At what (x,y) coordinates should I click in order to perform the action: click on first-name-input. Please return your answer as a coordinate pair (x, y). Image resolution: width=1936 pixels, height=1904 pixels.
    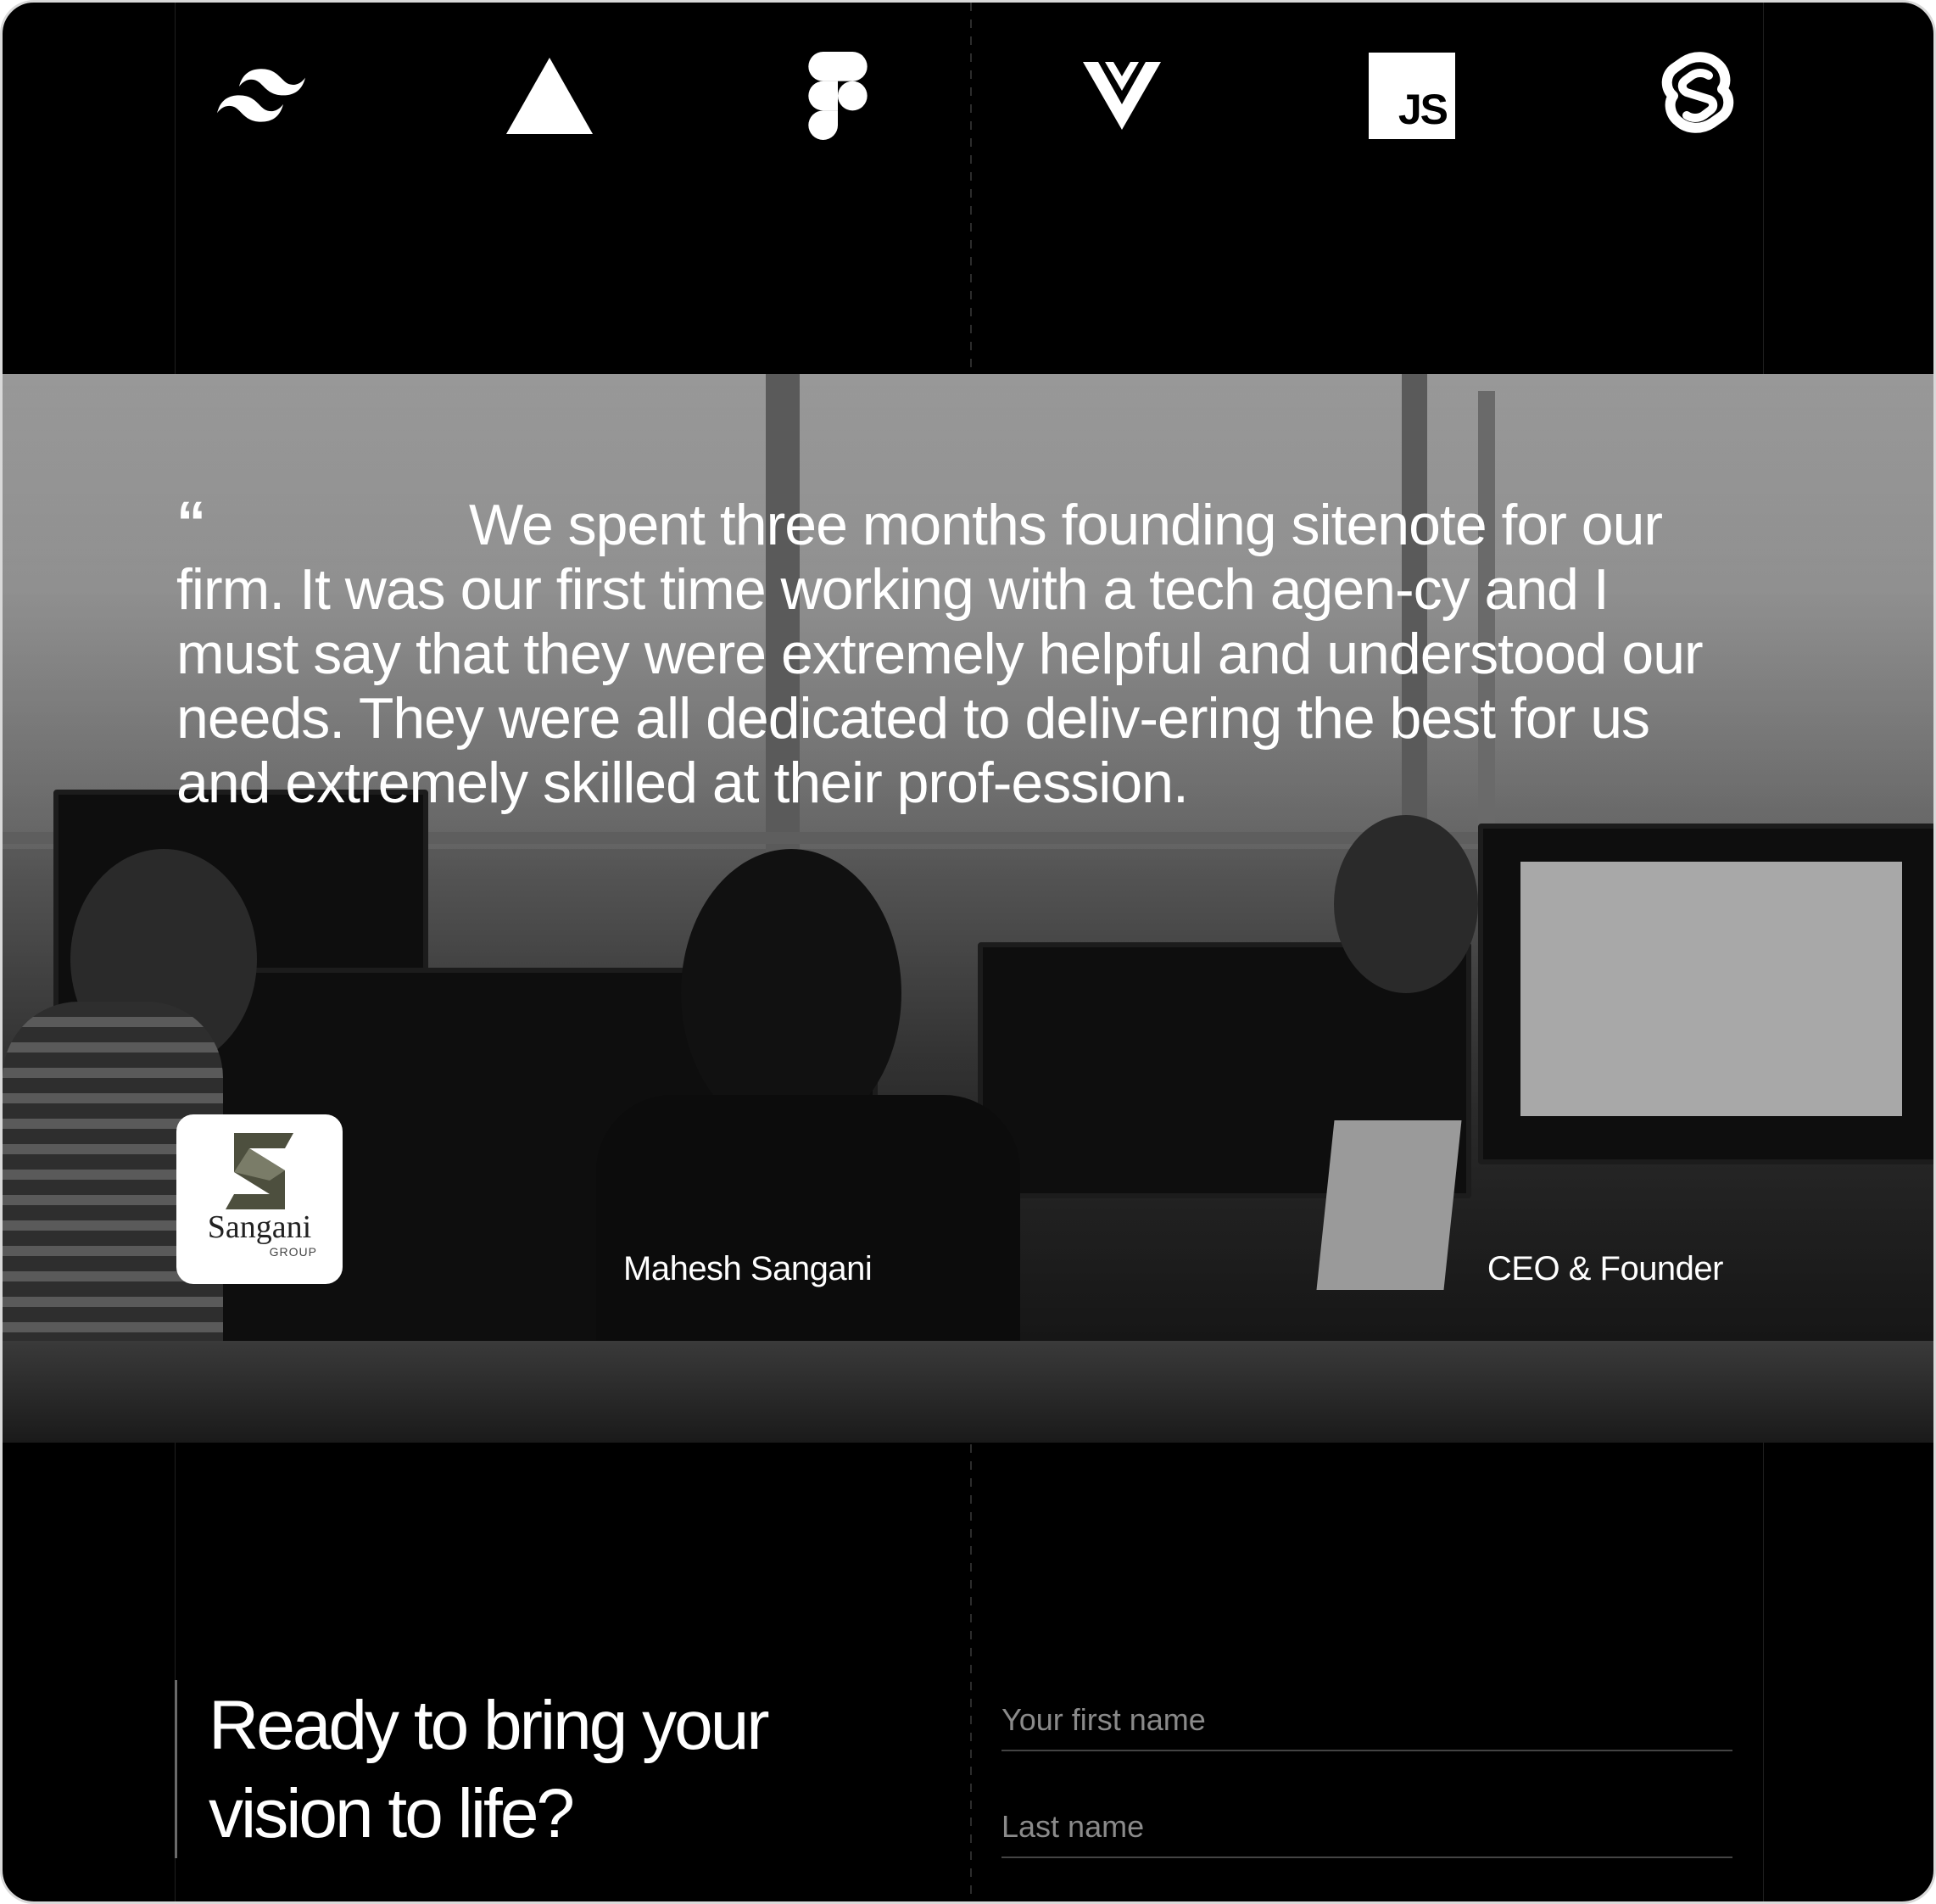
    Looking at the image, I should click on (1366, 1720).